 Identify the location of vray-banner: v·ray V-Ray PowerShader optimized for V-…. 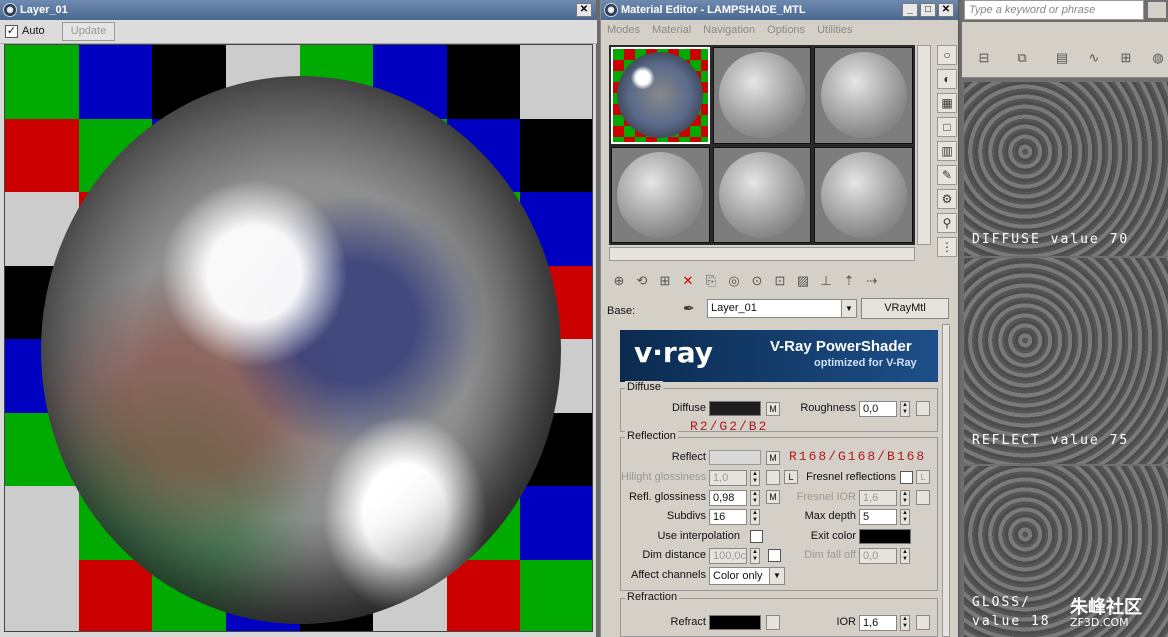
(779, 356).